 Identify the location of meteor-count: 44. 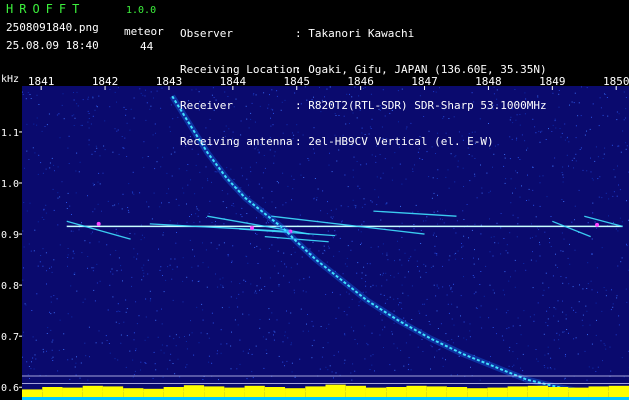
(147, 46).